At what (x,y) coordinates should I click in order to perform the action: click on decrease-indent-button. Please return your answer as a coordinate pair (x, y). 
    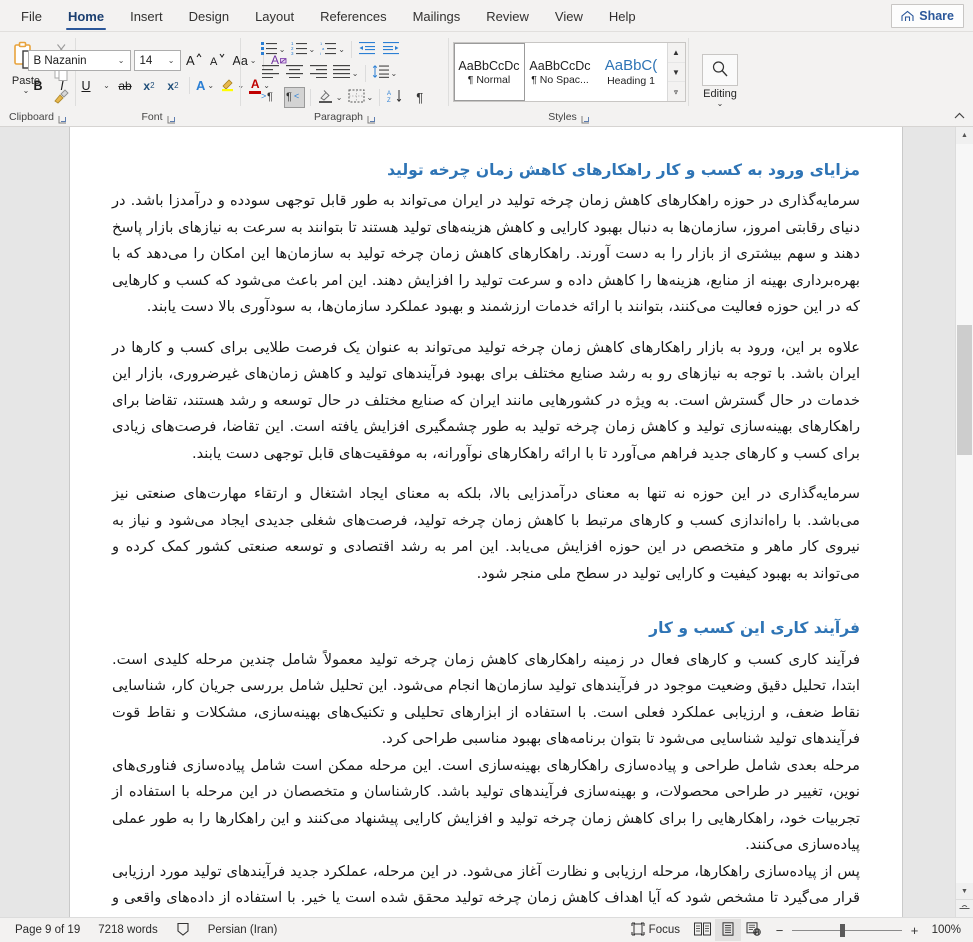
    Looking at the image, I should click on (367, 49).